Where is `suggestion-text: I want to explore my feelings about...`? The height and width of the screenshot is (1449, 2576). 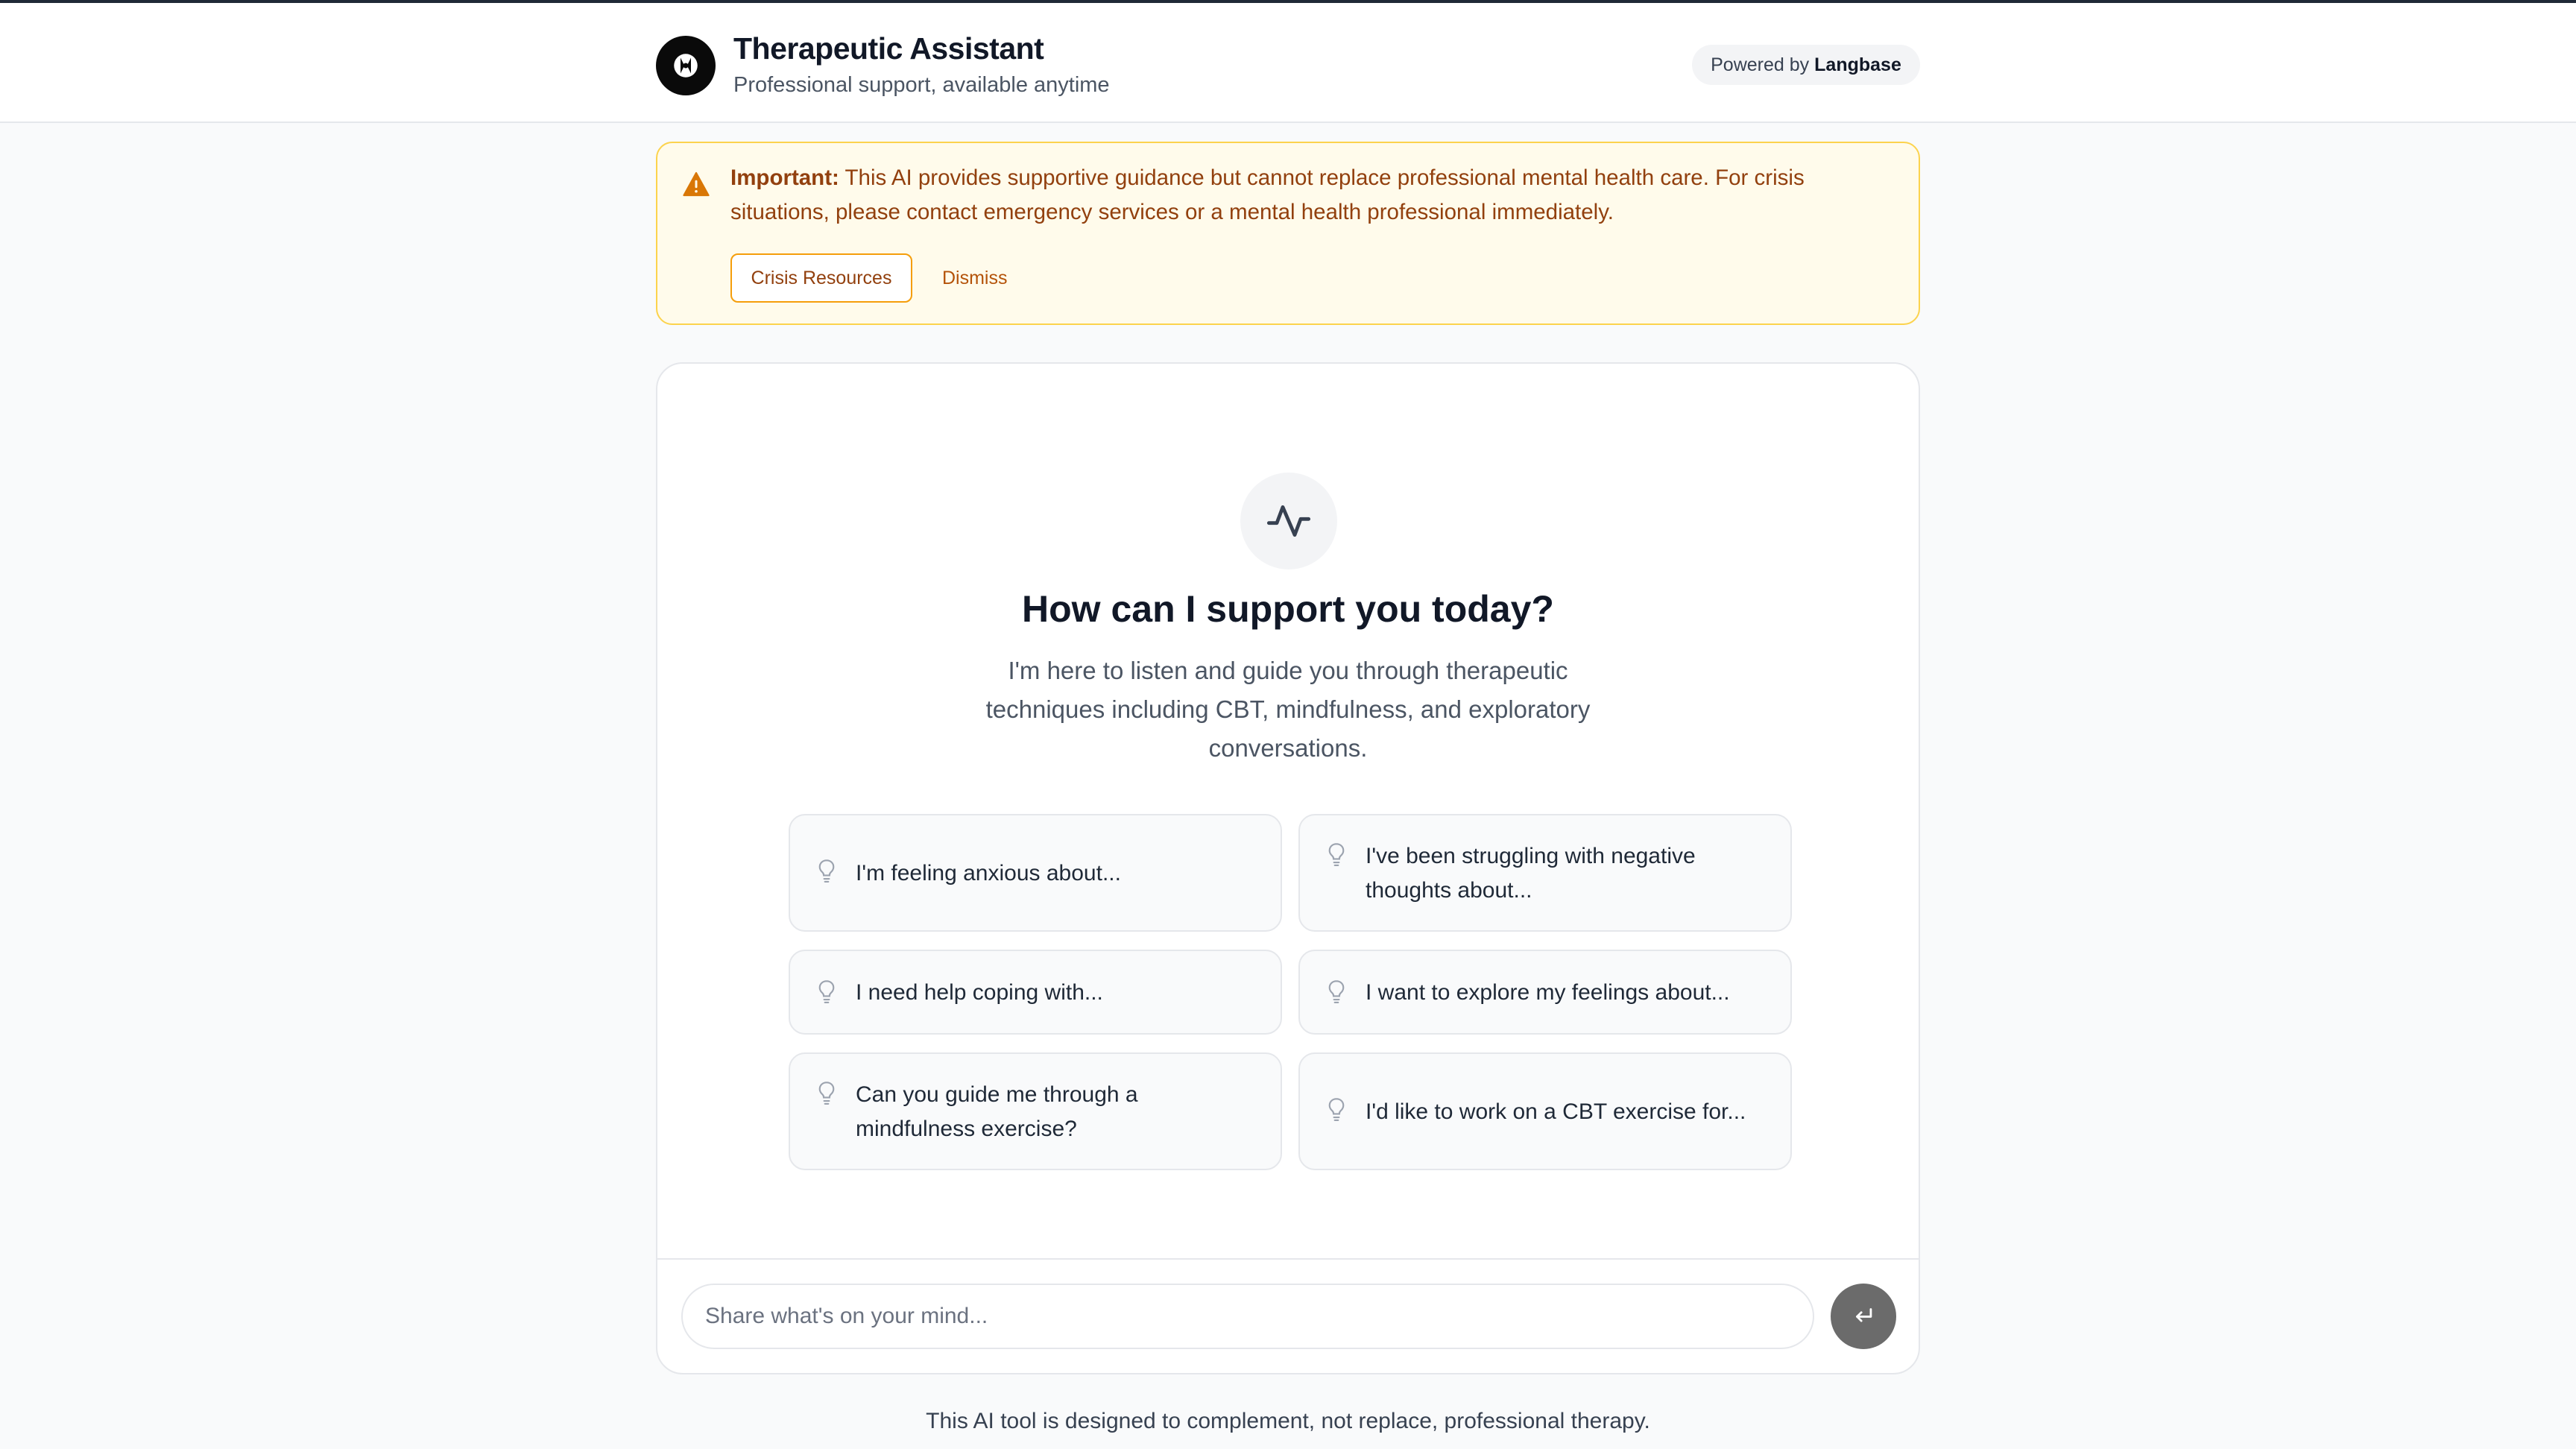
suggestion-text: I want to explore my feelings about... is located at coordinates (1548, 992).